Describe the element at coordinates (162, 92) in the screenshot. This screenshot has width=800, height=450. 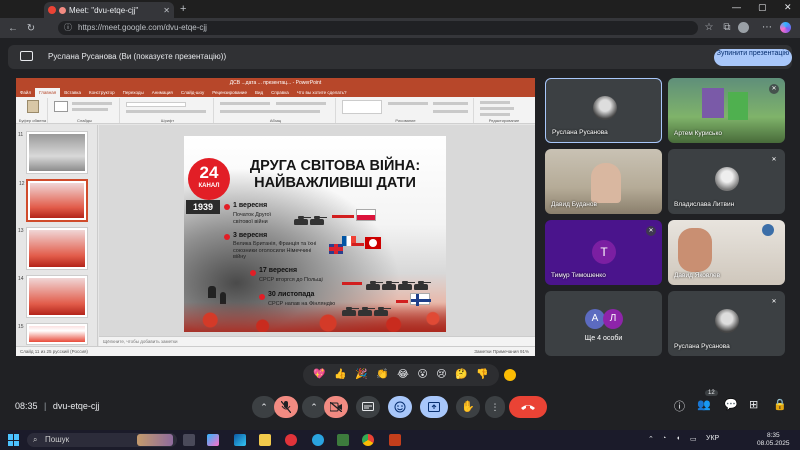
I see `ppt-tab: Анимация` at that location.